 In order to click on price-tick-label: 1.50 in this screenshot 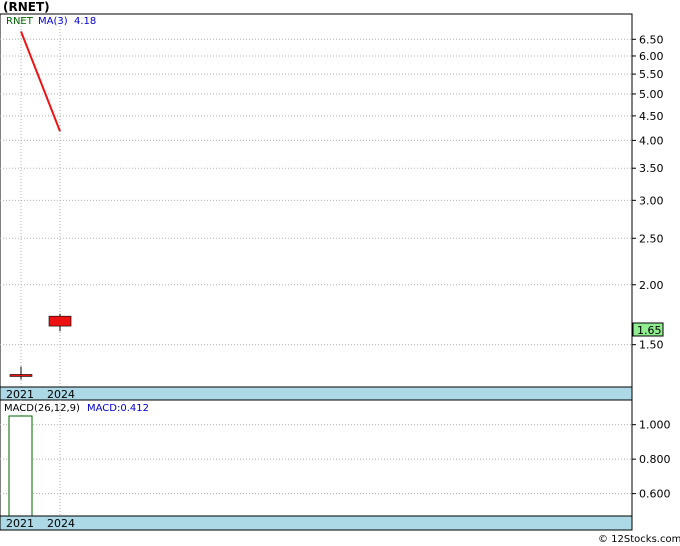, I will do `click(651, 345)`.